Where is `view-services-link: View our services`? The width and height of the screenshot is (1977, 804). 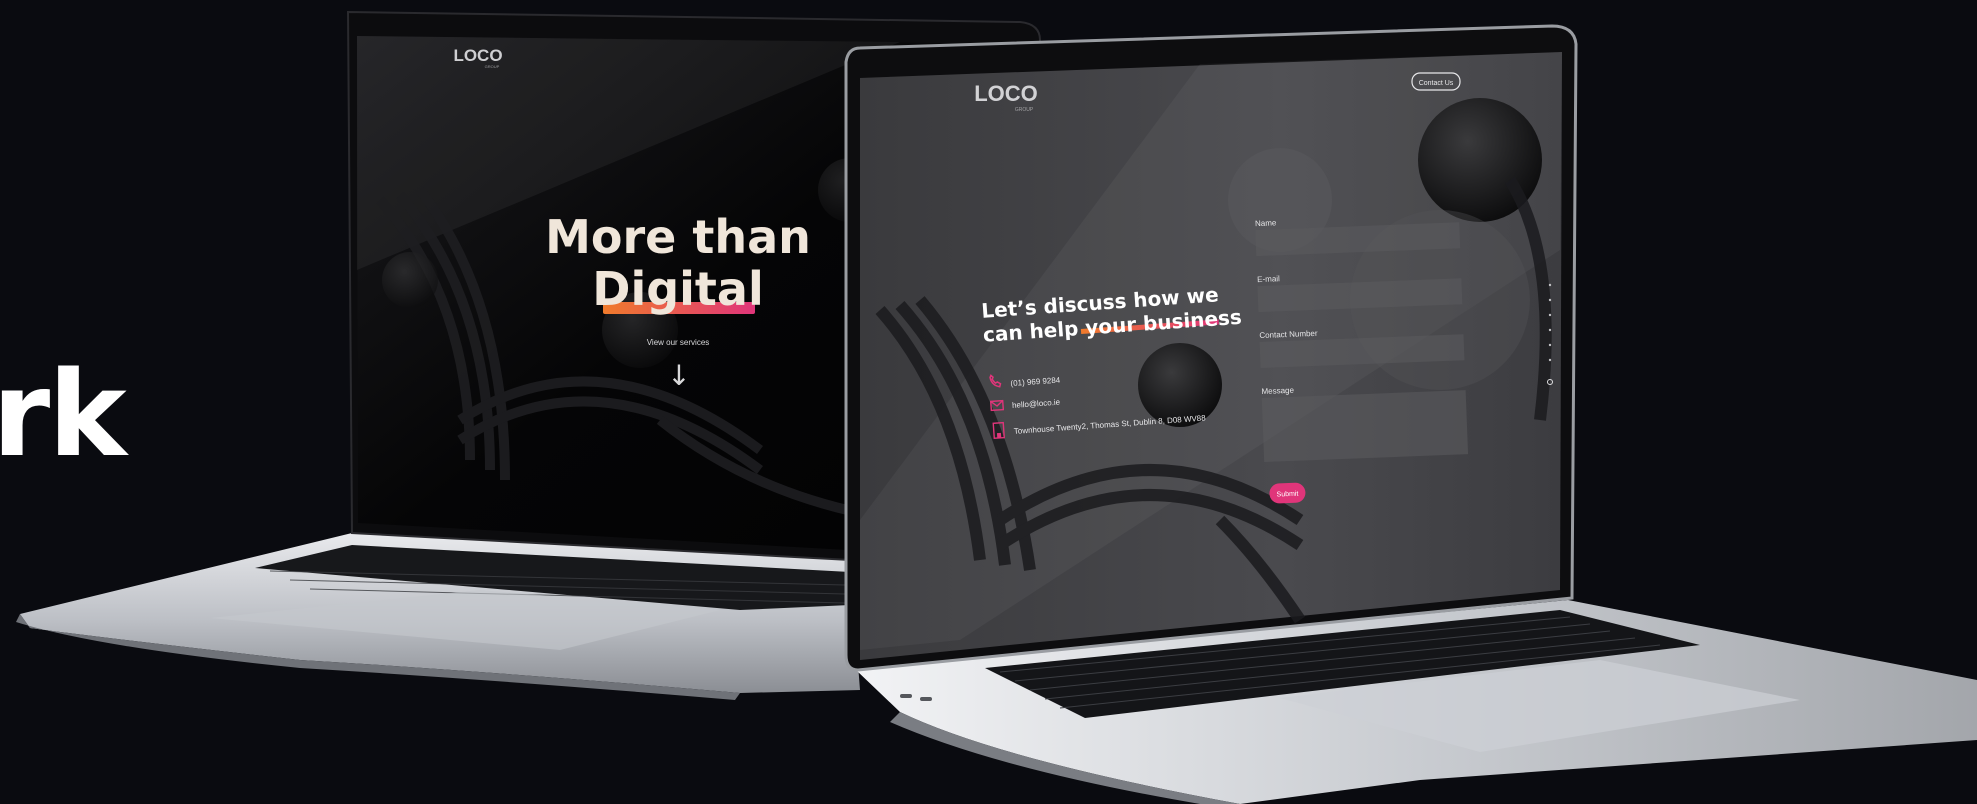
view-services-link: View our services is located at coordinates (678, 342).